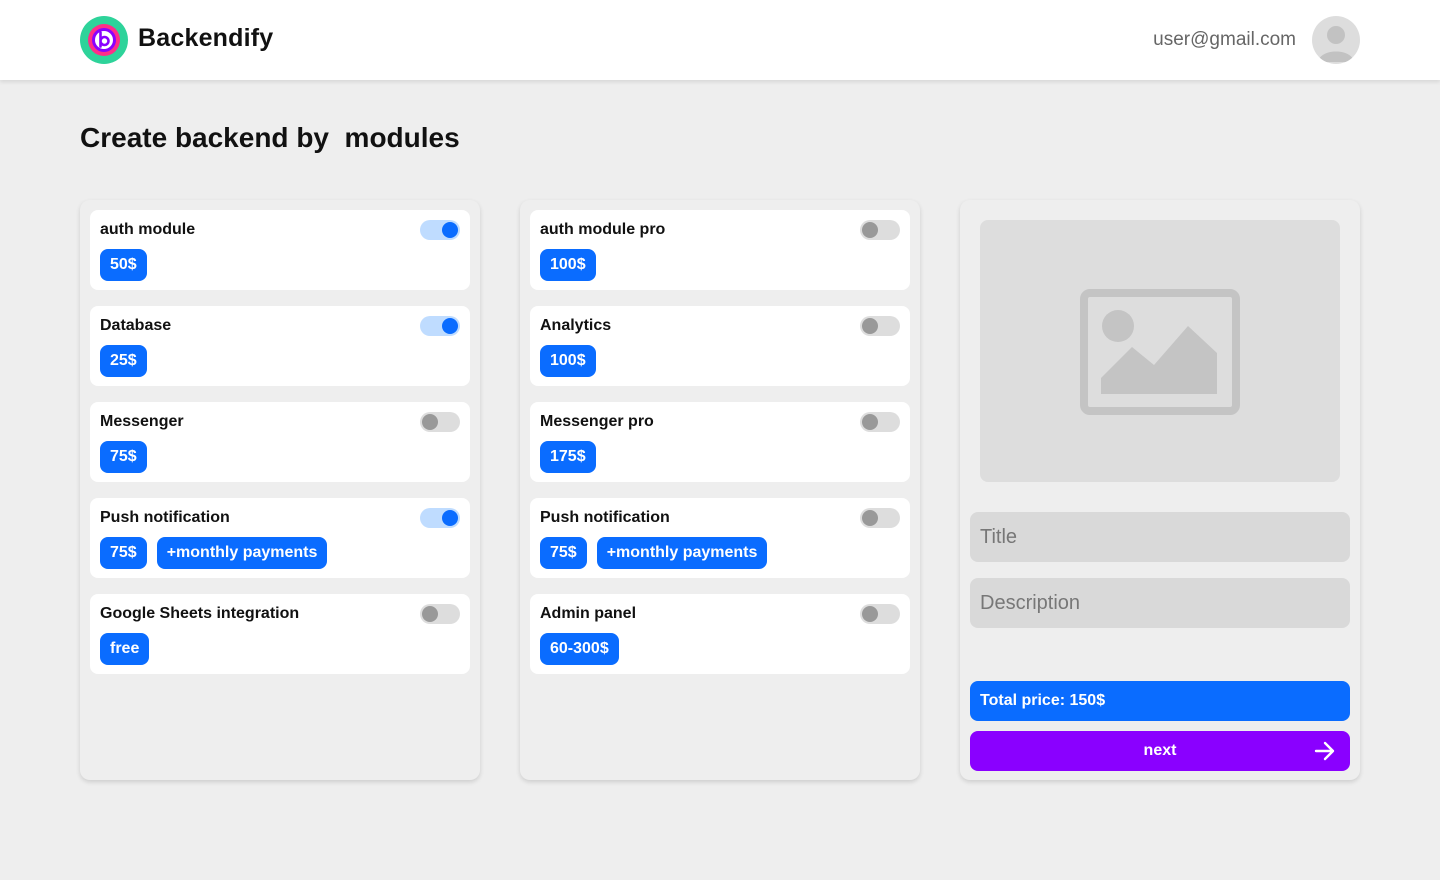  What do you see at coordinates (720, 40) in the screenshot?
I see `top-bar: Backendify user@gmail.com` at bounding box center [720, 40].